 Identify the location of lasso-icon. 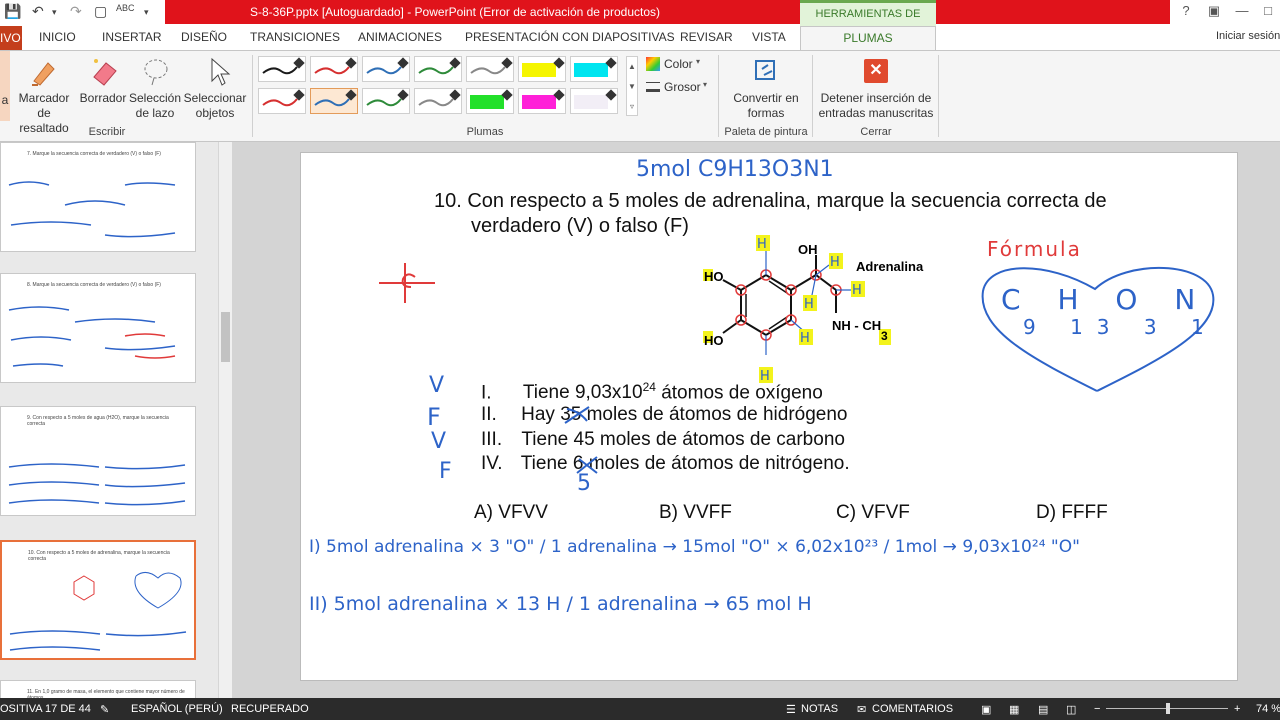
(156, 72).